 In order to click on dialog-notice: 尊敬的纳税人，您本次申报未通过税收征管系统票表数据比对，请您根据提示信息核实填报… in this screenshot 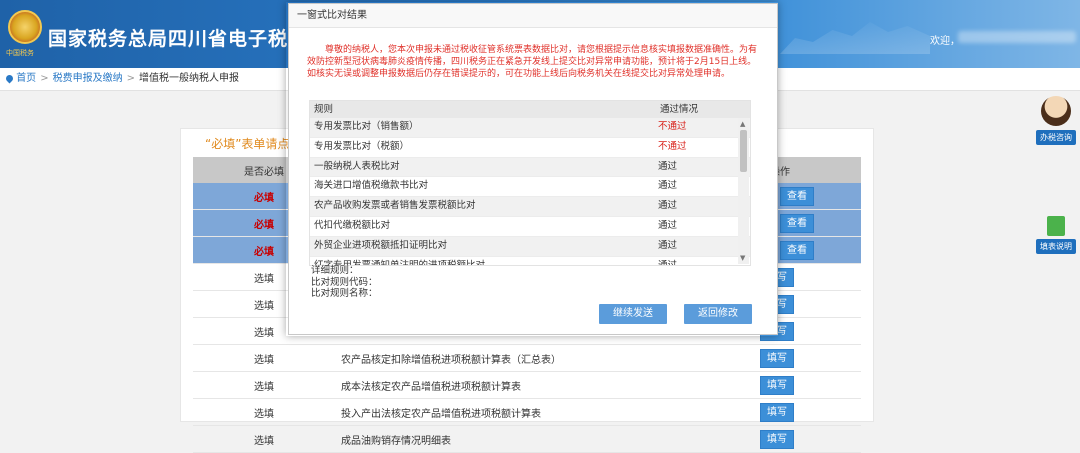, I will do `click(532, 62)`.